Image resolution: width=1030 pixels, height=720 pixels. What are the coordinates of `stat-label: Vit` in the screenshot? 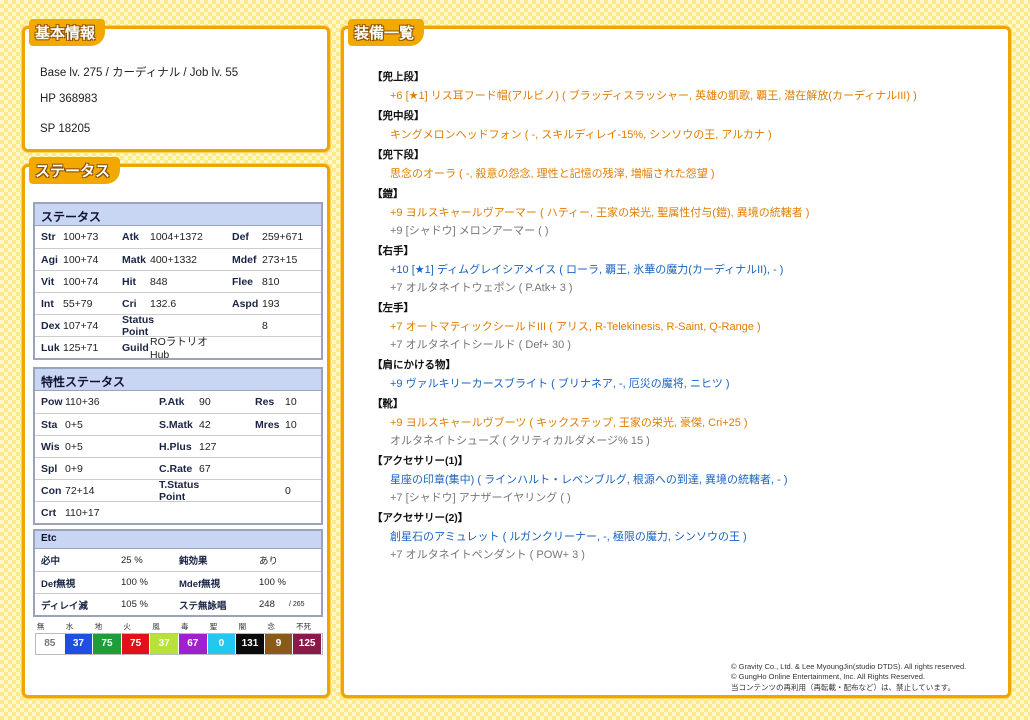 It's located at (48, 281).